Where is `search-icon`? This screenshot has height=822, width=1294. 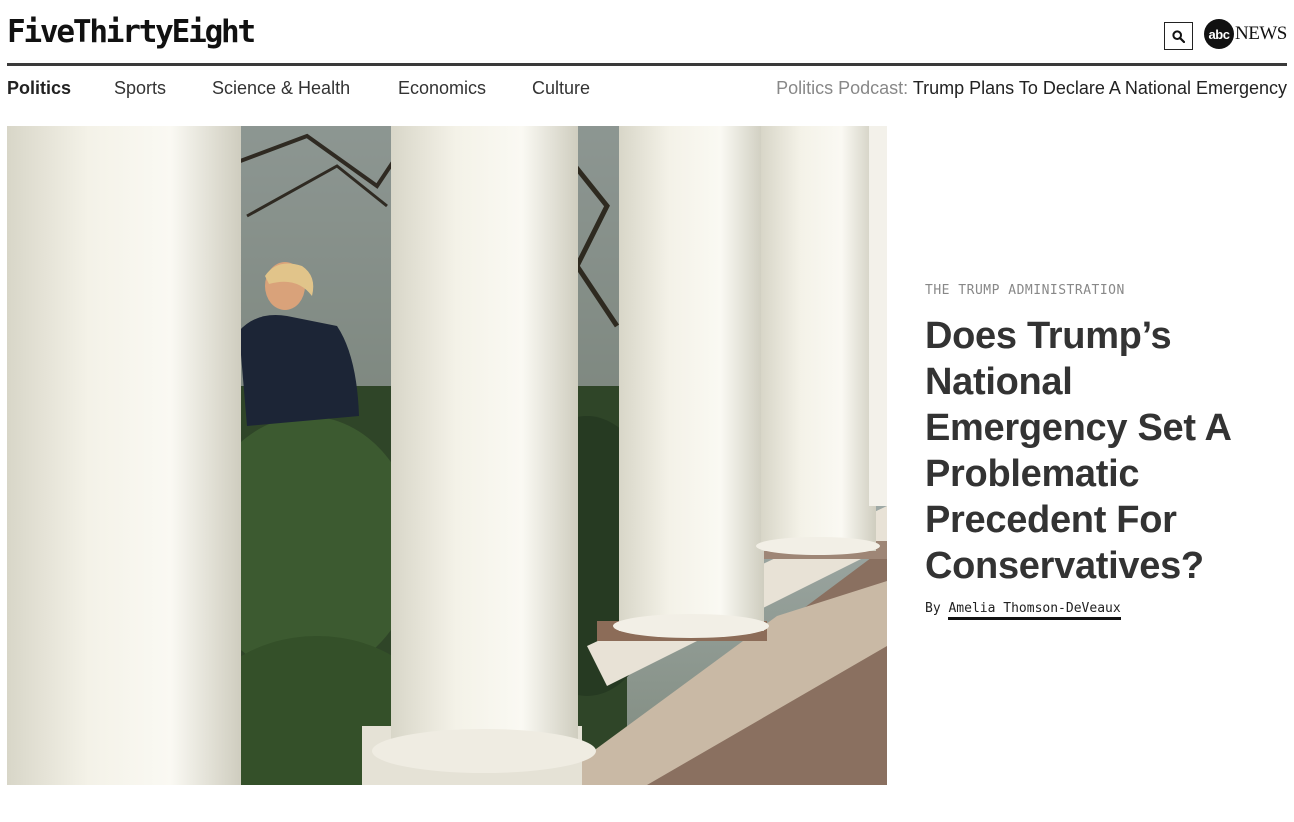 search-icon is located at coordinates (1178, 36).